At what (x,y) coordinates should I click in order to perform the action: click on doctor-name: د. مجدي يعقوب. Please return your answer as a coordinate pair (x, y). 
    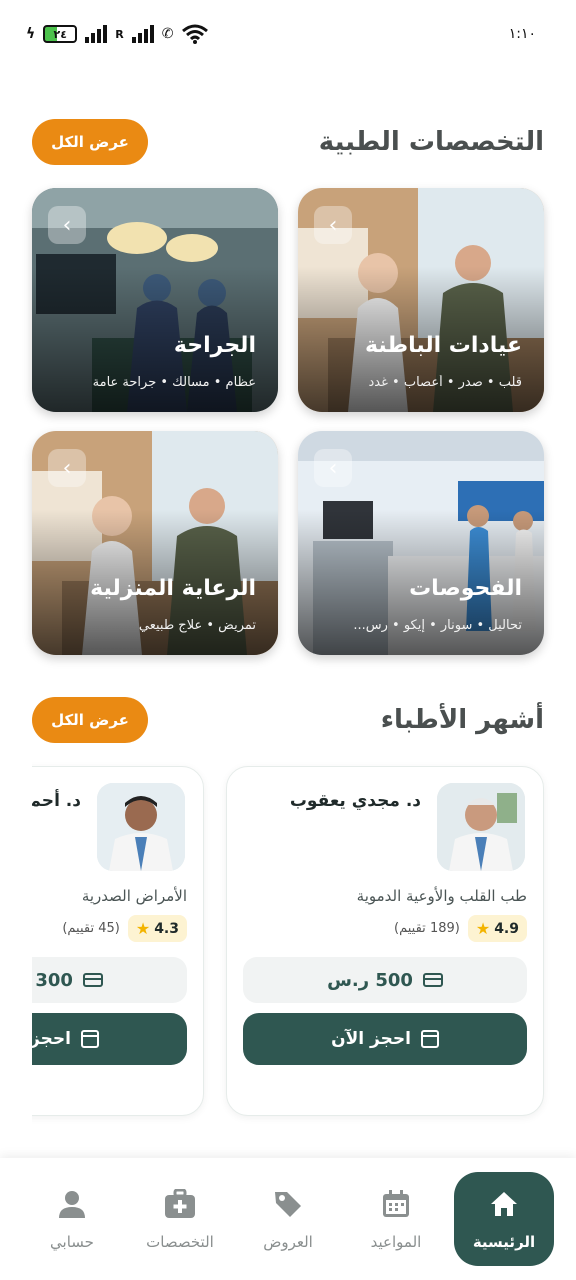
    Looking at the image, I should click on (355, 801).